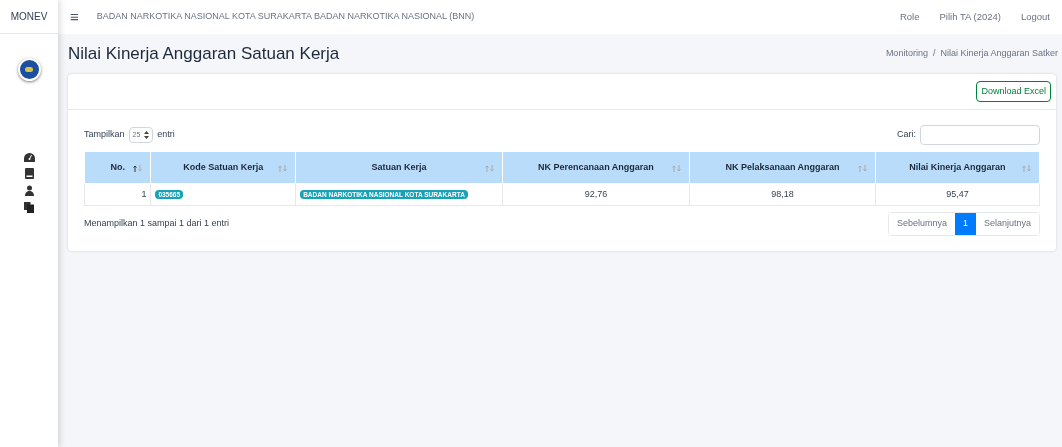 The height and width of the screenshot is (447, 1062). Describe the element at coordinates (29, 173) in the screenshot. I see `book-icon` at that location.